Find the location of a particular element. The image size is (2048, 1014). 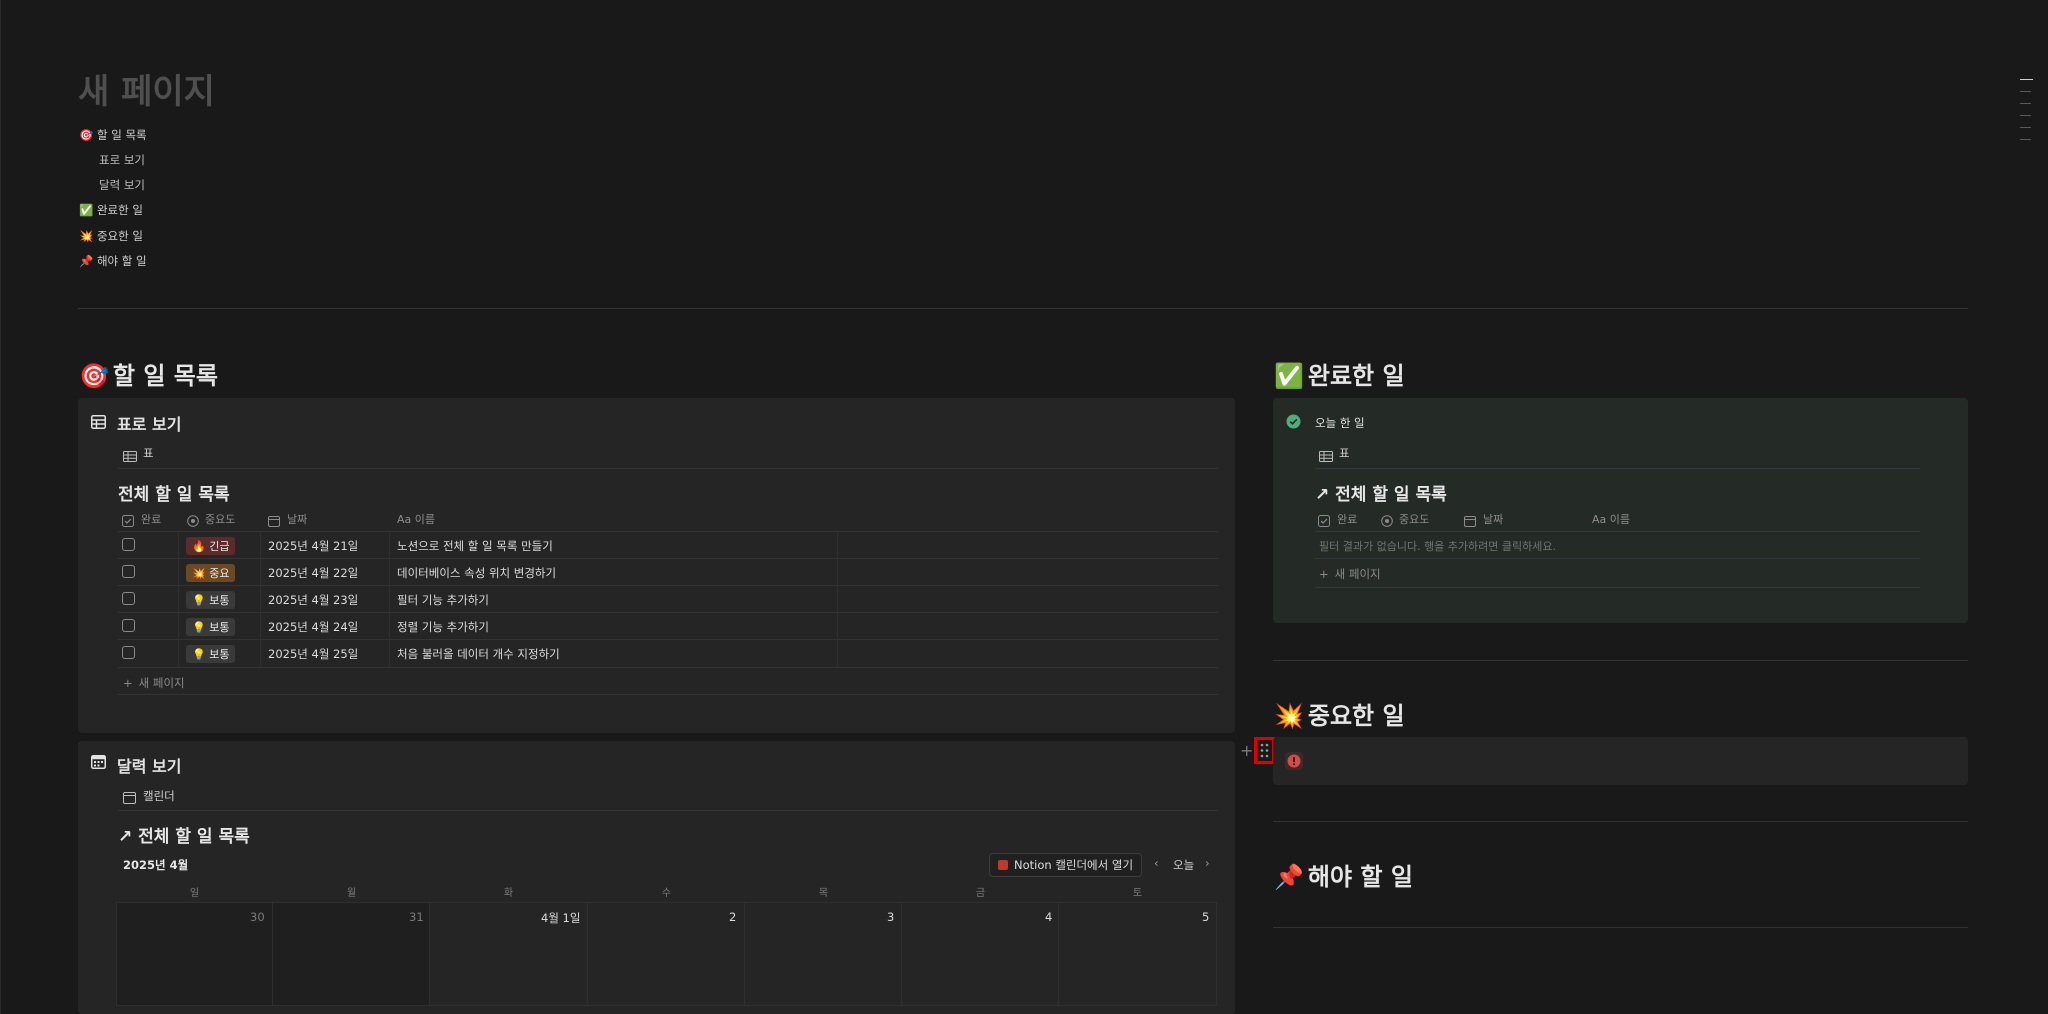

done-table-tab-icon is located at coordinates (1326, 456).